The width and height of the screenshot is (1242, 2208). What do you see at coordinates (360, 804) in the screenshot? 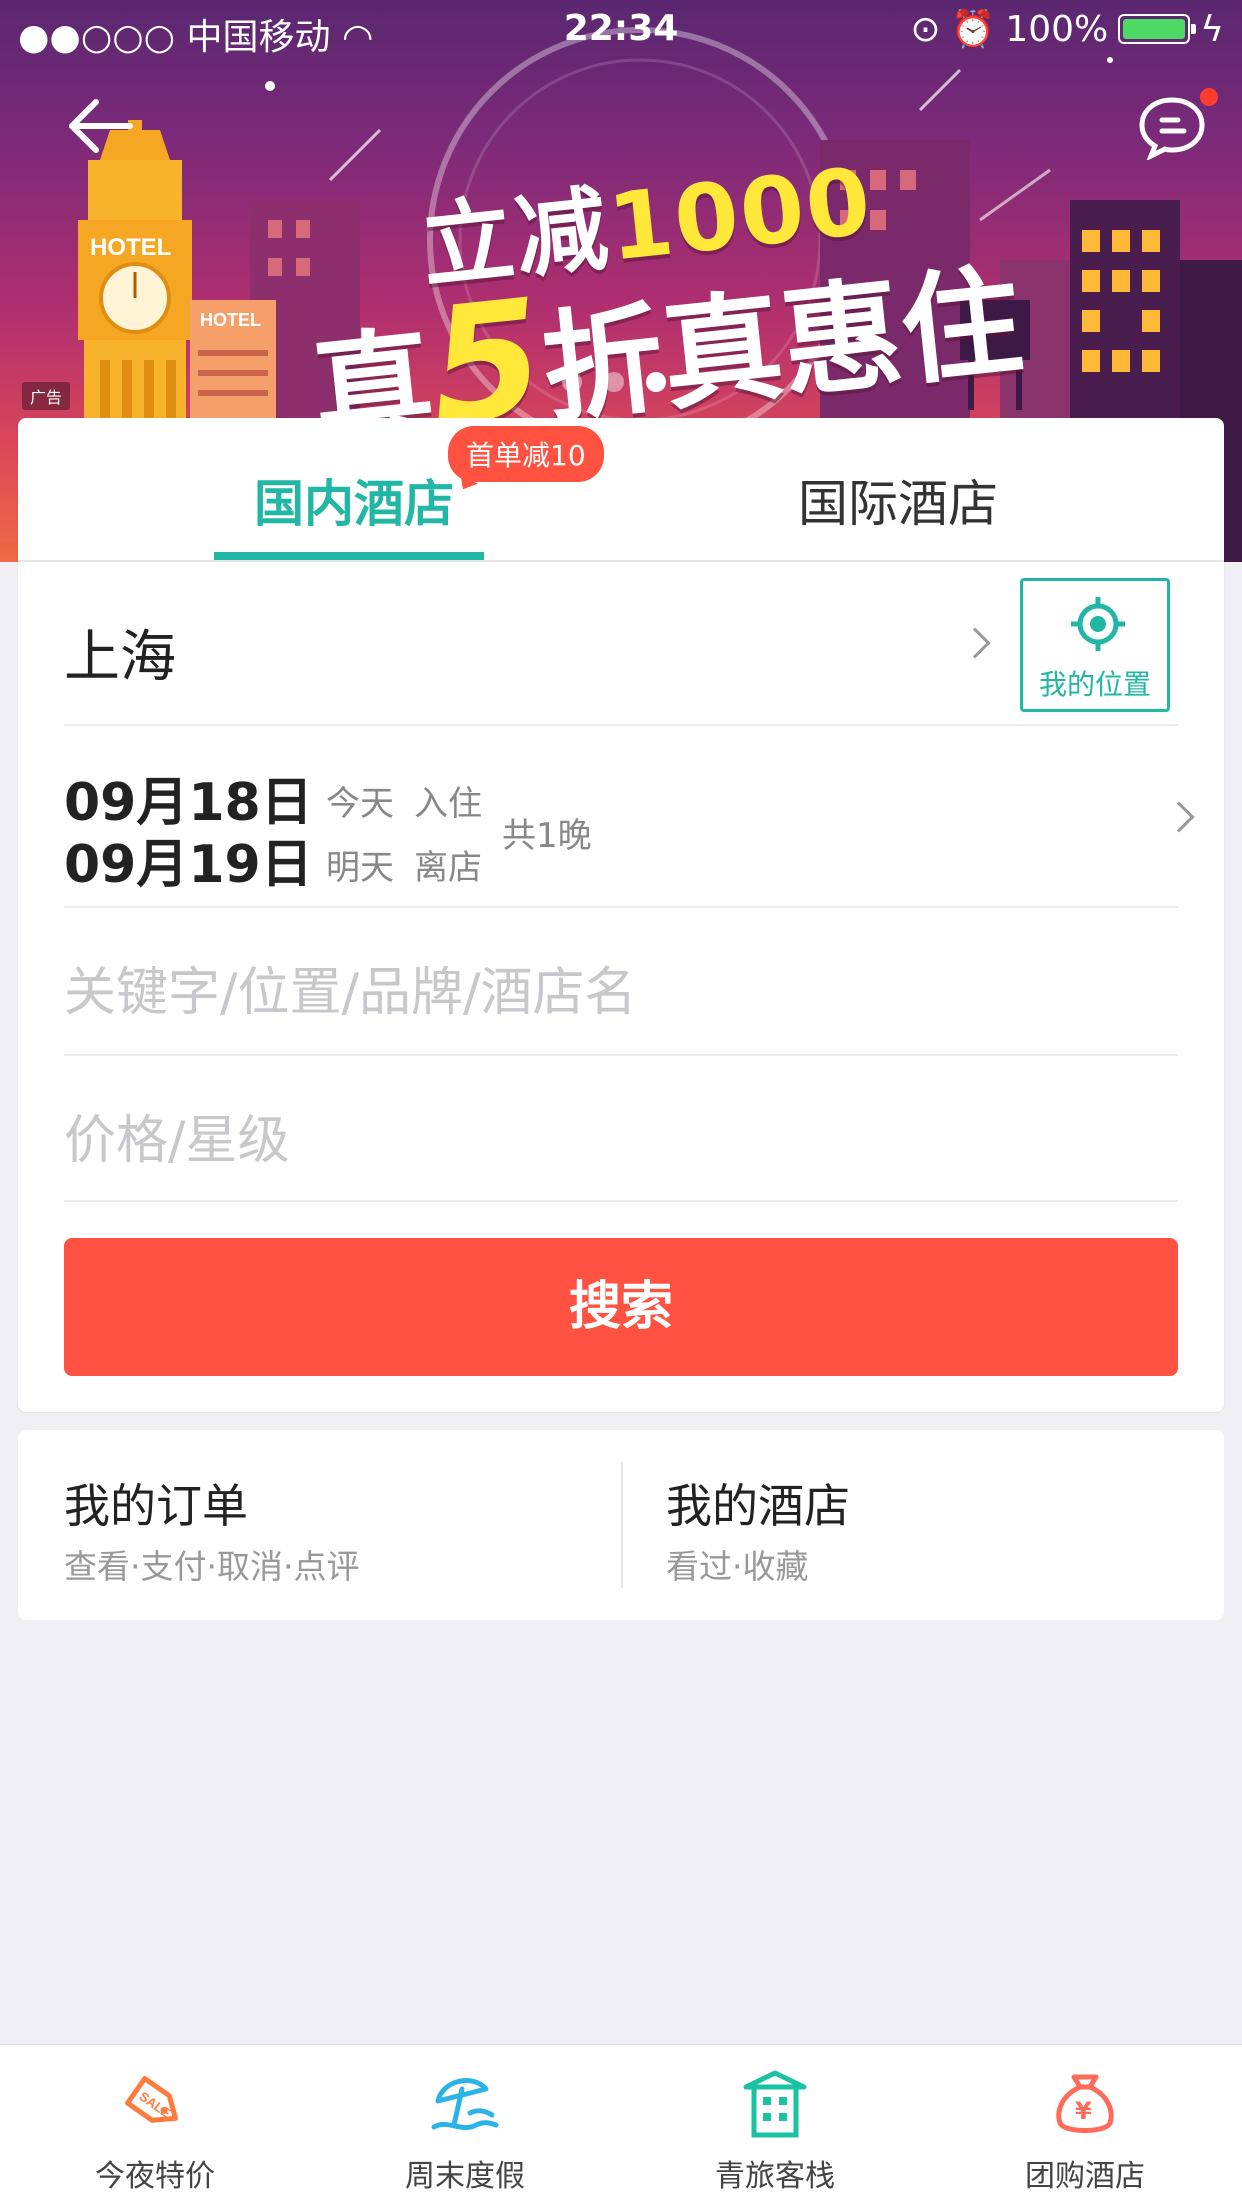
I see `checkin-day: 今天` at bounding box center [360, 804].